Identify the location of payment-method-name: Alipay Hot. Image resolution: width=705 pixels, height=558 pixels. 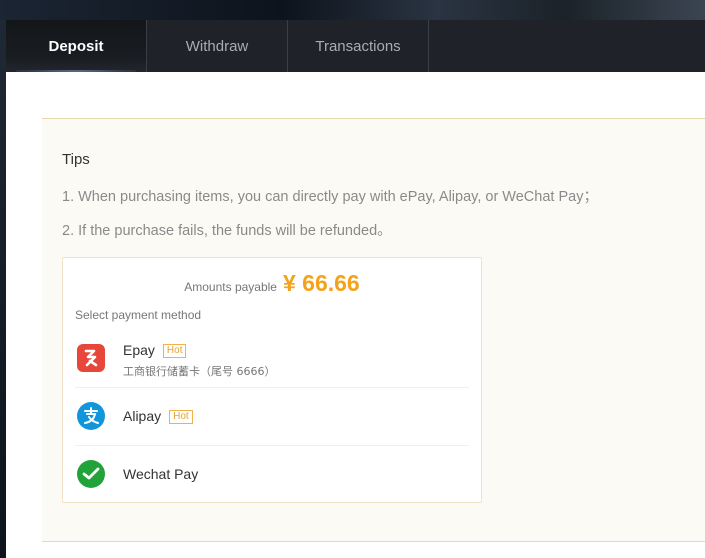
(158, 416).